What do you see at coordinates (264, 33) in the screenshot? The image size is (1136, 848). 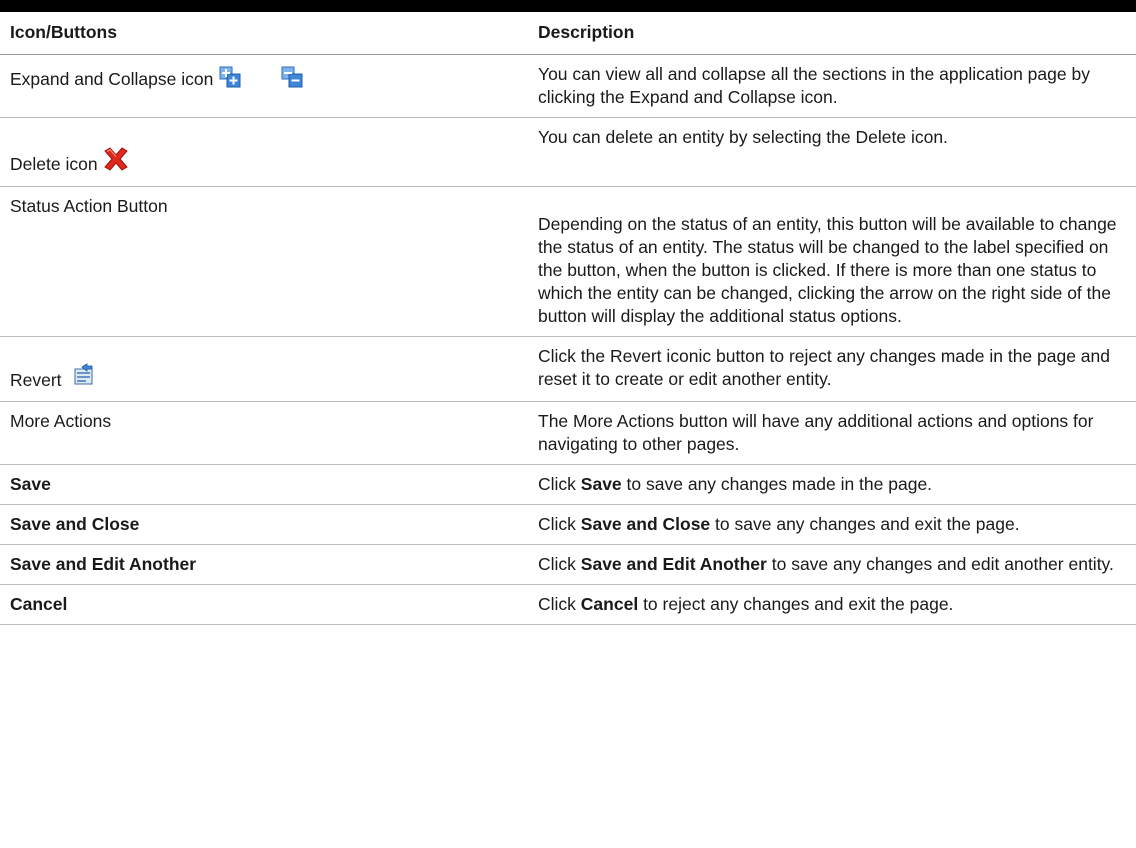 I see `header-icon-buttons: Icon/Buttons` at bounding box center [264, 33].